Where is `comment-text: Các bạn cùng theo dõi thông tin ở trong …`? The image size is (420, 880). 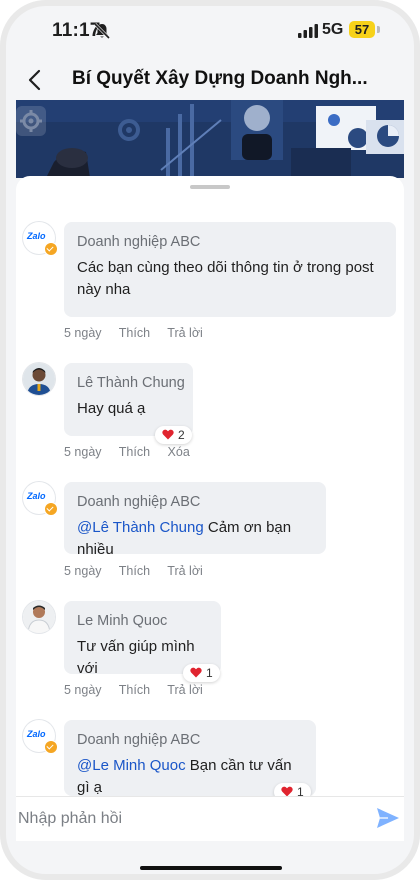
comment-text: Các bạn cùng theo dõi thông tin ở trong … is located at coordinates (225, 278).